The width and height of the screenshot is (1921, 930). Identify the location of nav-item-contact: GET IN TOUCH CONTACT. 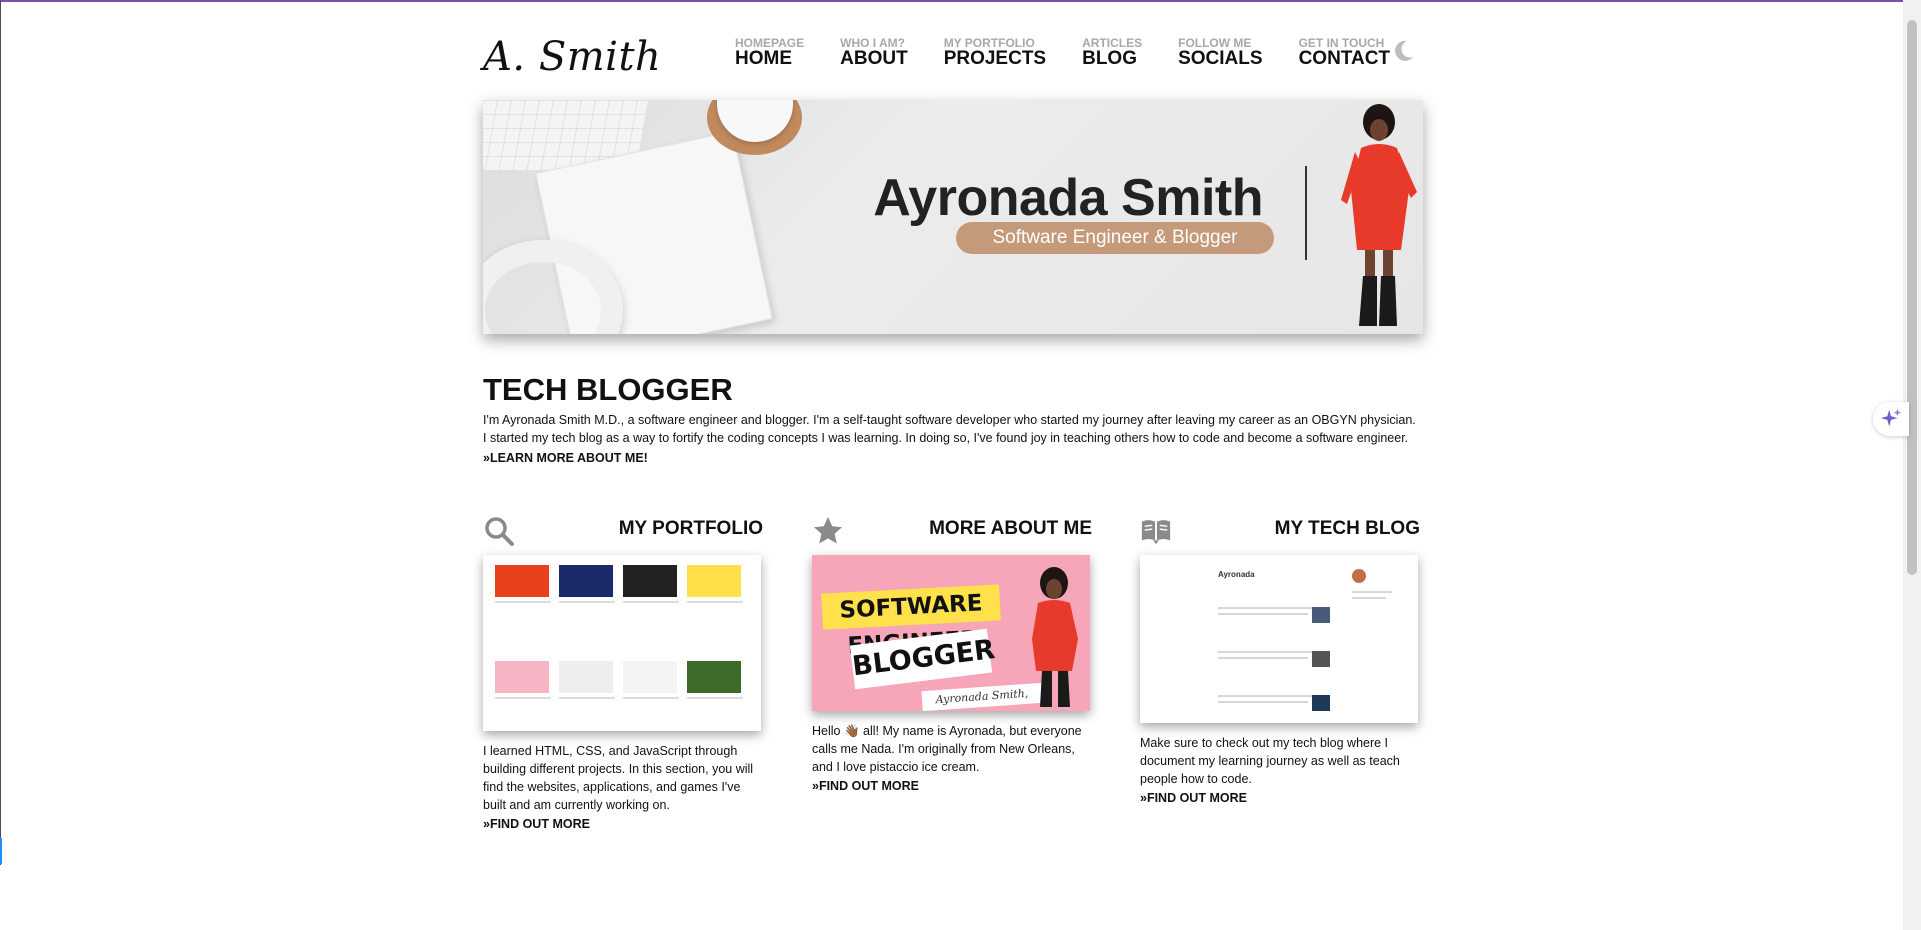
(1344, 53).